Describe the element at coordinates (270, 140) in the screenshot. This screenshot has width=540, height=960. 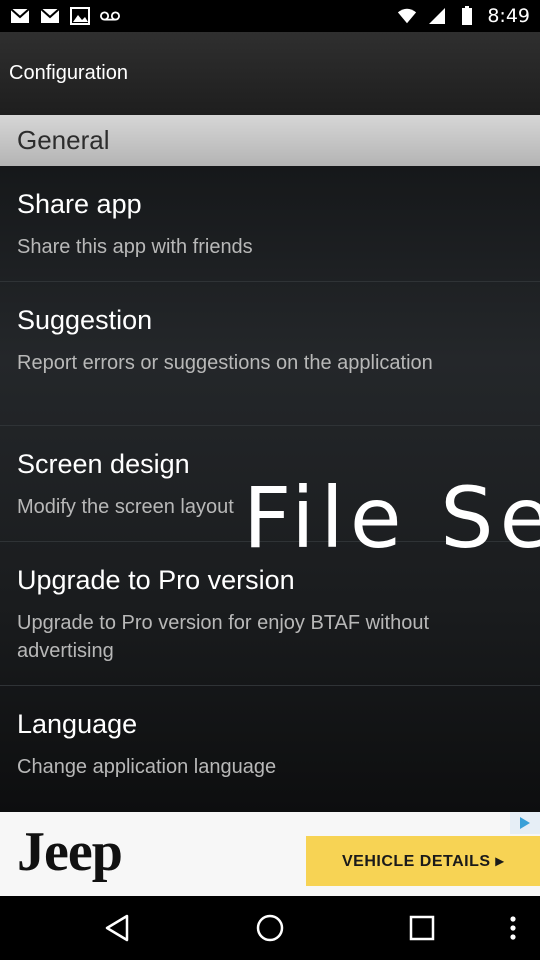
I see `section-header-general: General` at that location.